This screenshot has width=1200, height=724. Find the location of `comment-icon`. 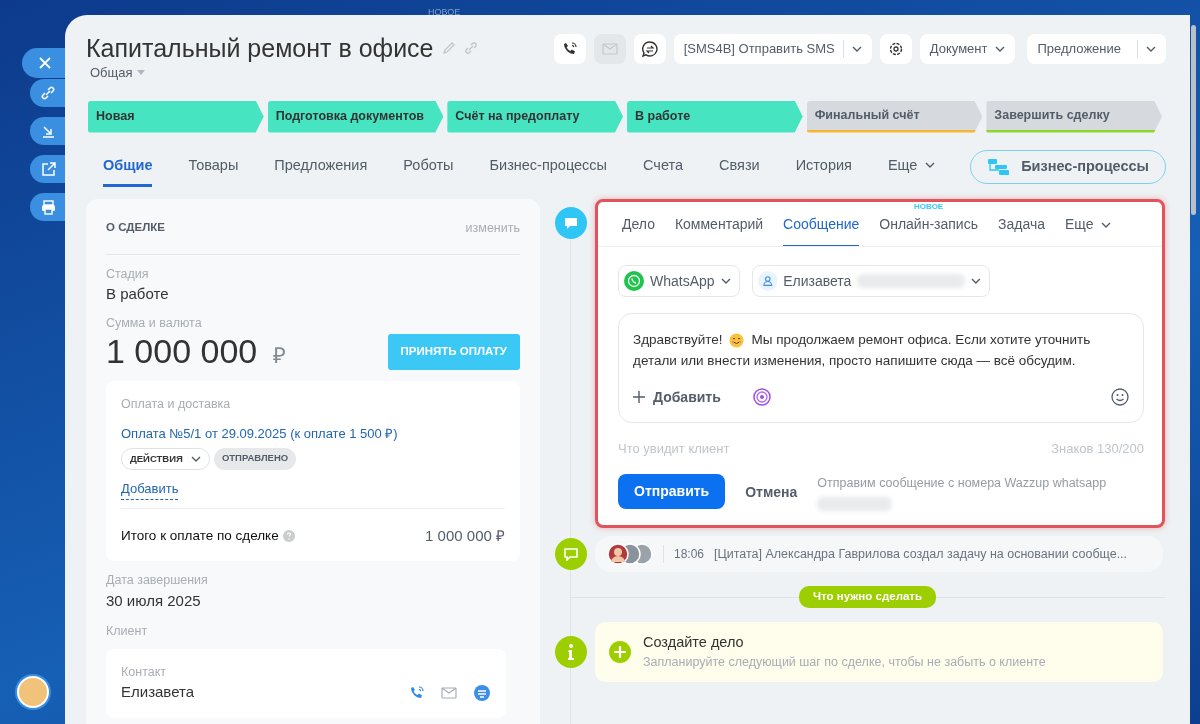

comment-icon is located at coordinates (571, 554).